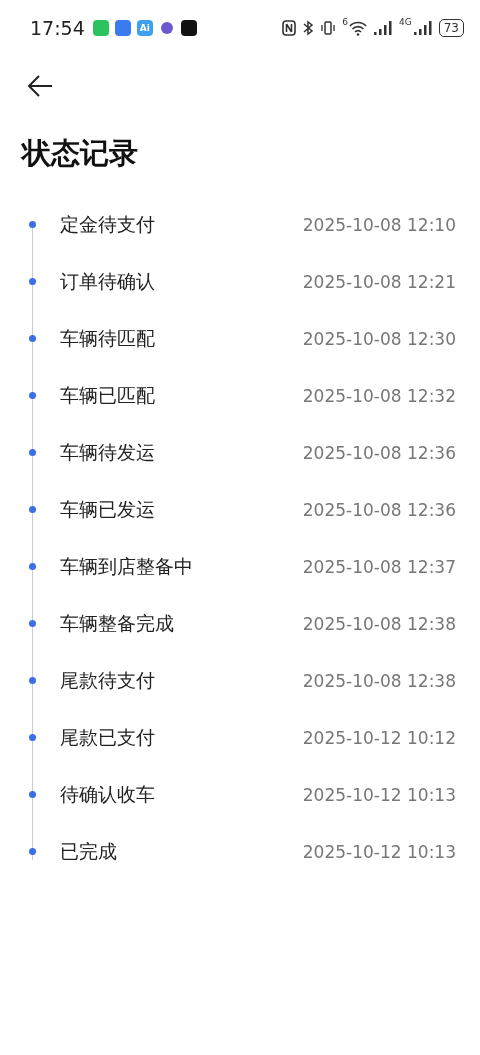  I want to click on status-label: 车辆待发运, so click(108, 452).